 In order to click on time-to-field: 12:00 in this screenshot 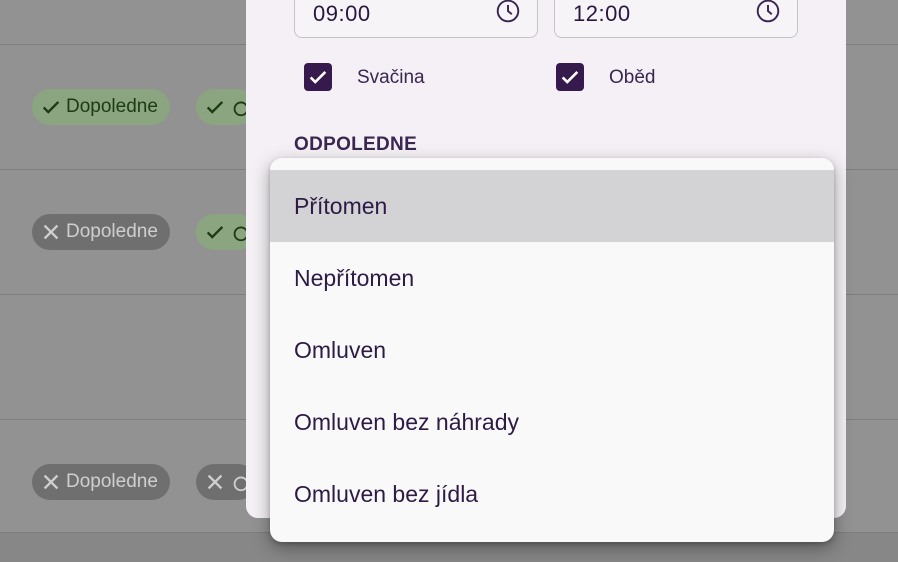, I will do `click(676, 19)`.